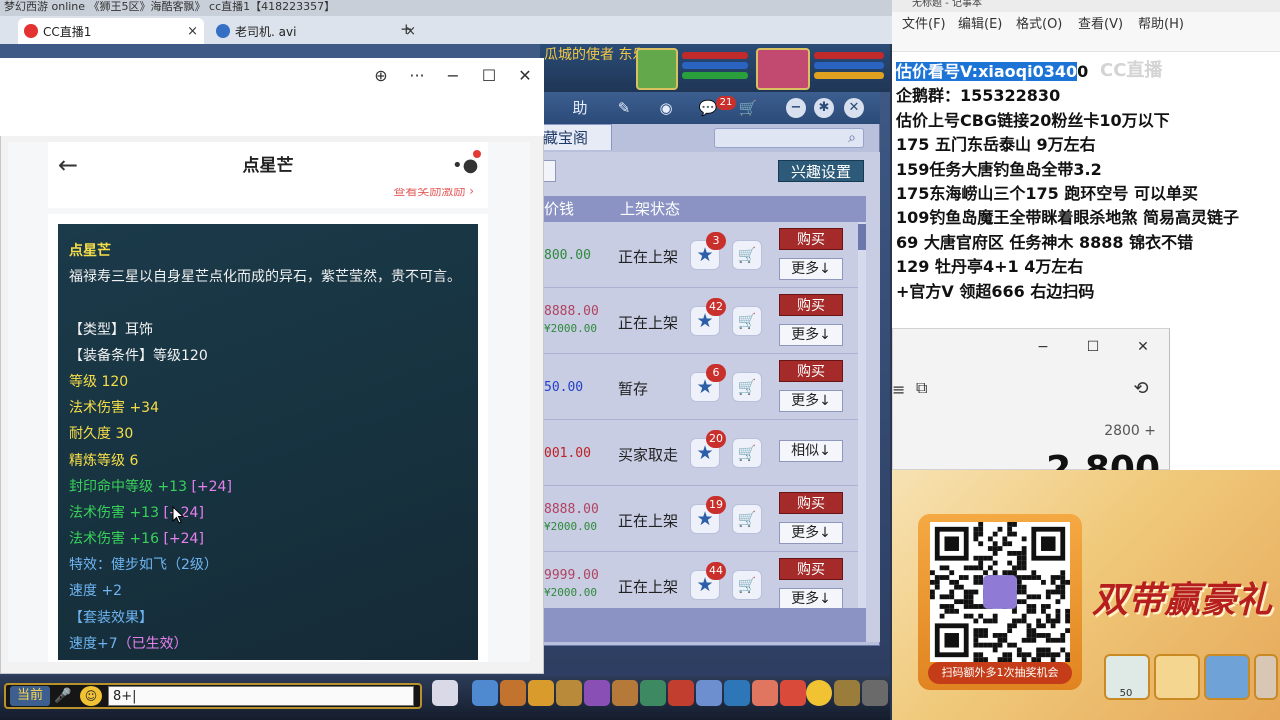 Image resolution: width=1280 pixels, height=720 pixels. I want to click on item-stat-magic2: 法术伤害 +16 [+24], so click(268, 539).